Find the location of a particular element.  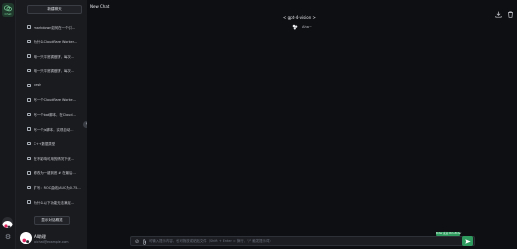

clear-context-icon: ⊘ is located at coordinates (137, 242).